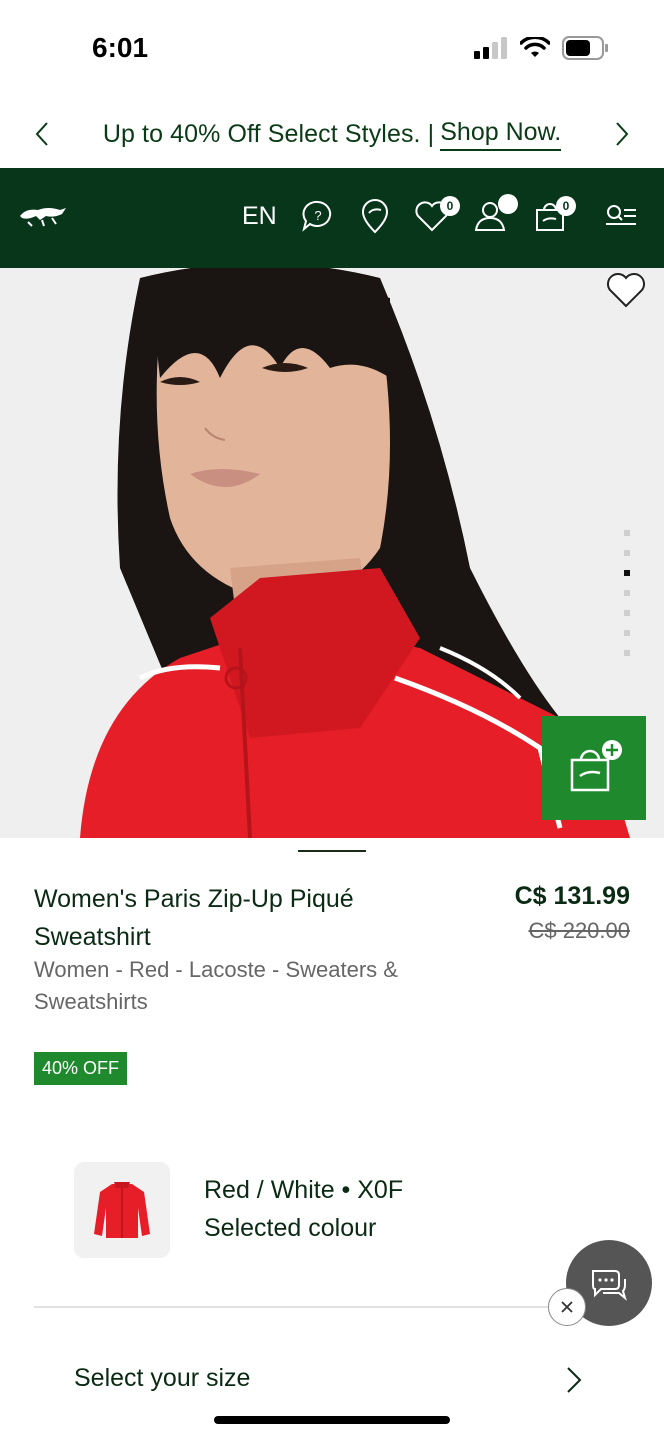 Image resolution: width=664 pixels, height=1440 pixels. What do you see at coordinates (194, 918) in the screenshot?
I see `product-title: Women's Paris Zip-Up Piqué Sweatshirt` at bounding box center [194, 918].